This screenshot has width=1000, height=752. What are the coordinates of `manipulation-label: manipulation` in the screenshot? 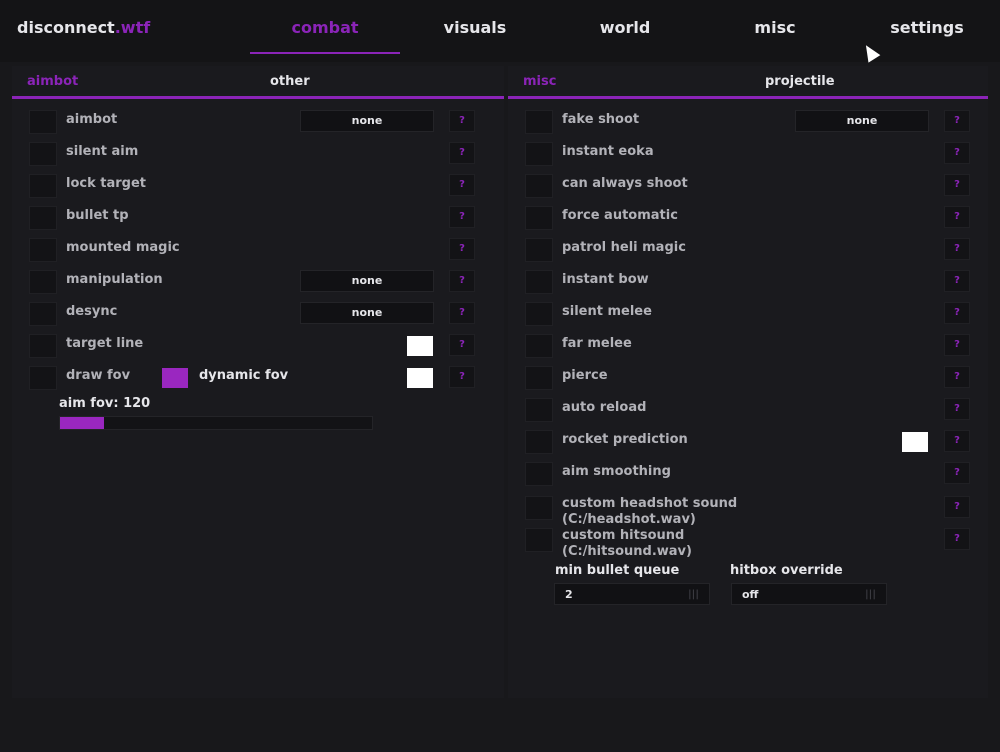 It's located at (114, 279).